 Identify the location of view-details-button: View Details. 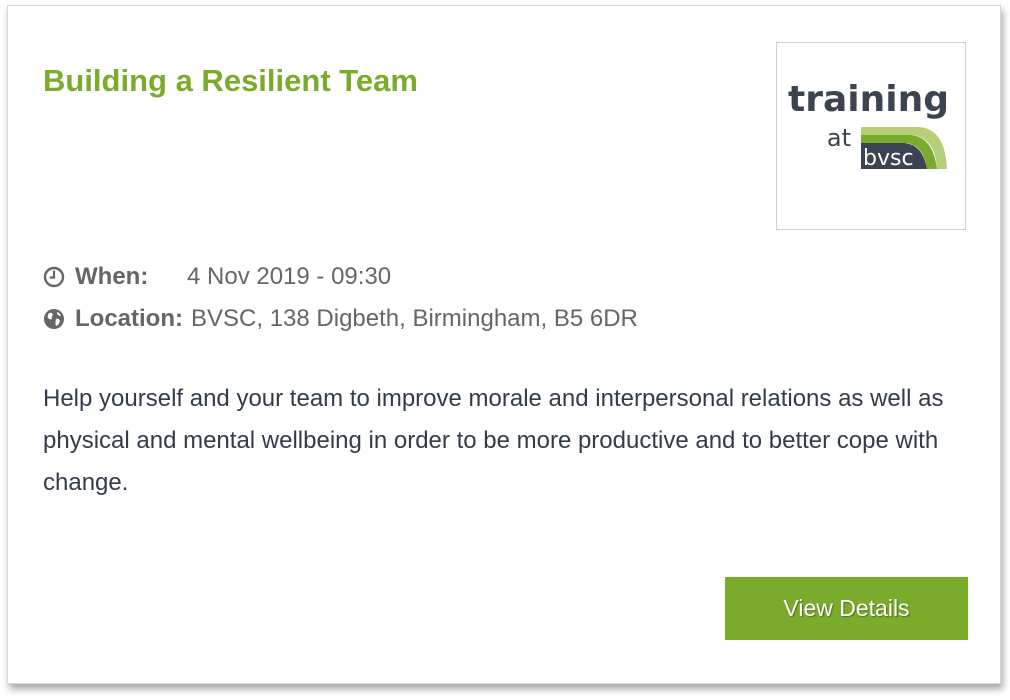
(846, 608).